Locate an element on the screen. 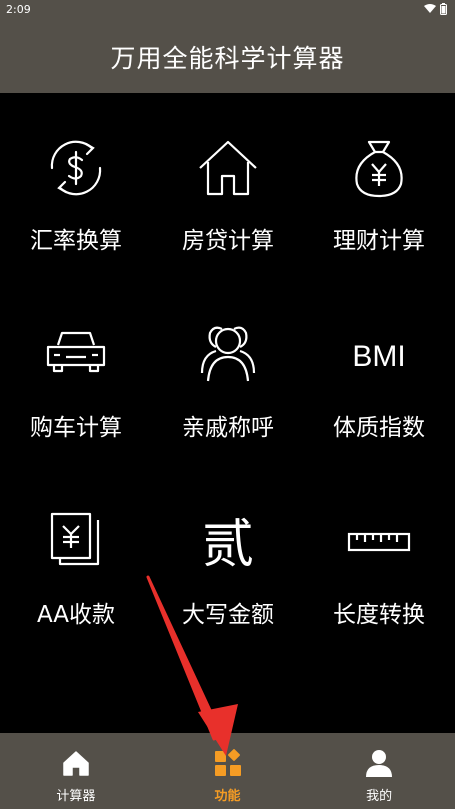  box-icon is located at coordinates (228, 714).